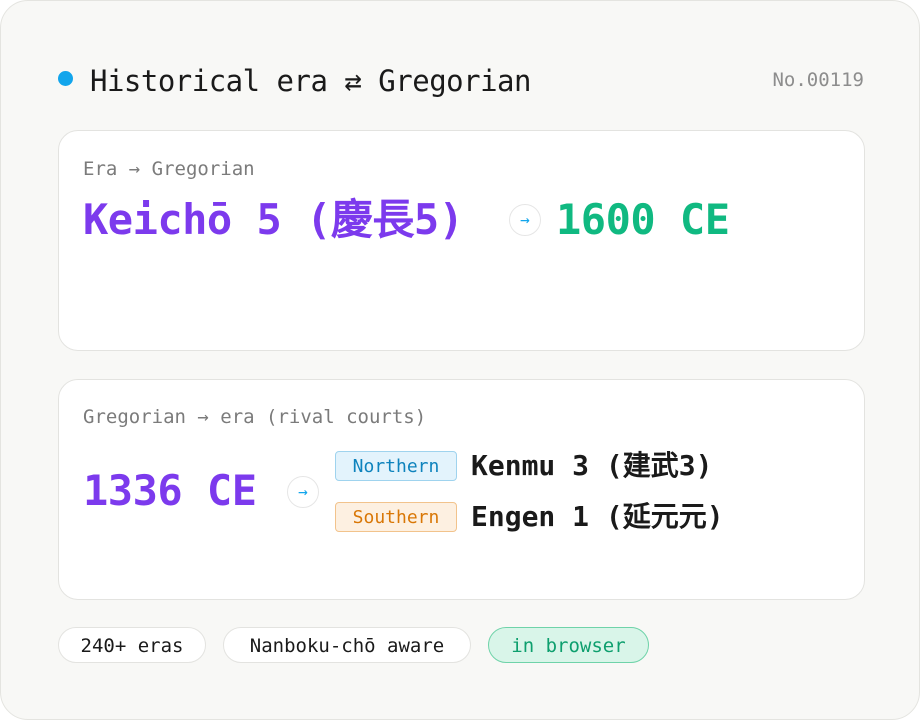 Image resolution: width=920 pixels, height=720 pixels. Describe the element at coordinates (592, 465) in the screenshot. I see `northern-era: Kenmu 3 (建武3)` at that location.